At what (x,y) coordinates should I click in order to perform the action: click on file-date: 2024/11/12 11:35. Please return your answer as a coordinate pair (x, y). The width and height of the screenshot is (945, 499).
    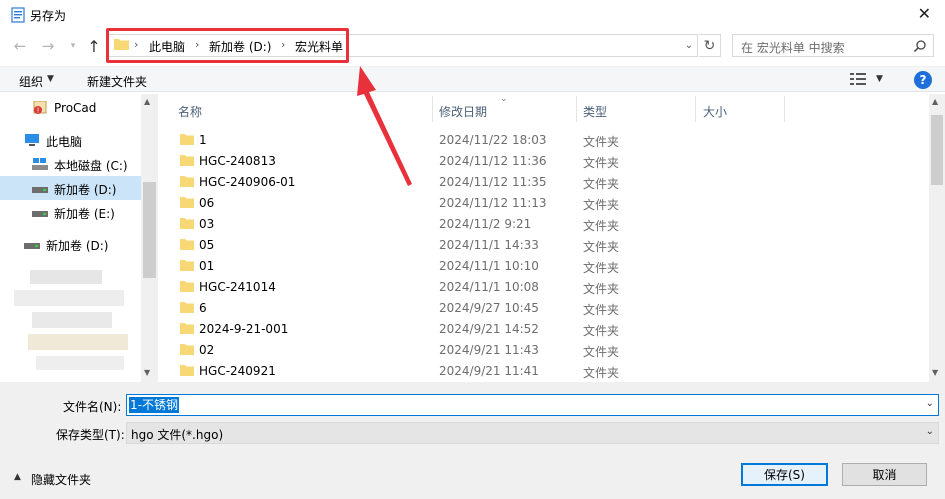
    Looking at the image, I should click on (493, 182).